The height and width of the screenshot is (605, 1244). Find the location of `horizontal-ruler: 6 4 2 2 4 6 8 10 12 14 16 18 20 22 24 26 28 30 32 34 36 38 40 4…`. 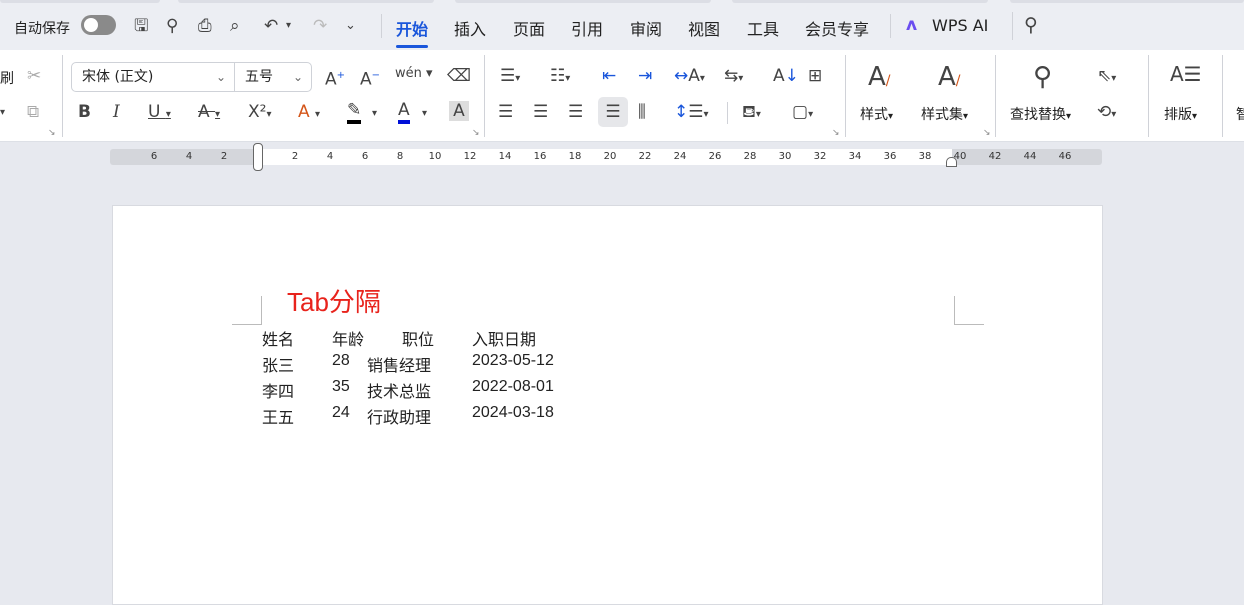

horizontal-ruler: 6 4 2 2 4 6 8 10 12 14 16 18 20 22 24 26 28 30 32 34 36 38 40 4… is located at coordinates (606, 157).